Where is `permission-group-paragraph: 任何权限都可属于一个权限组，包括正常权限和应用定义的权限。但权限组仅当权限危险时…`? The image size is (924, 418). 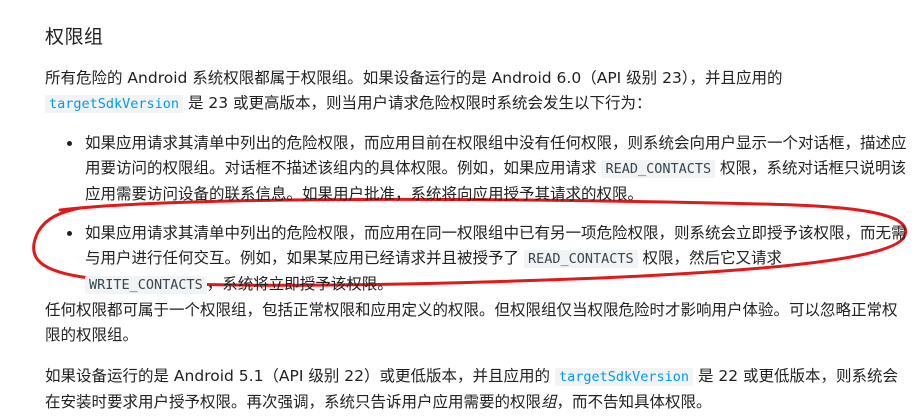
permission-group-paragraph: 任何权限都可属于一个权限组，包括正常权限和应用定义的权限。但权限组仅当权限危险时… is located at coordinates (472, 323).